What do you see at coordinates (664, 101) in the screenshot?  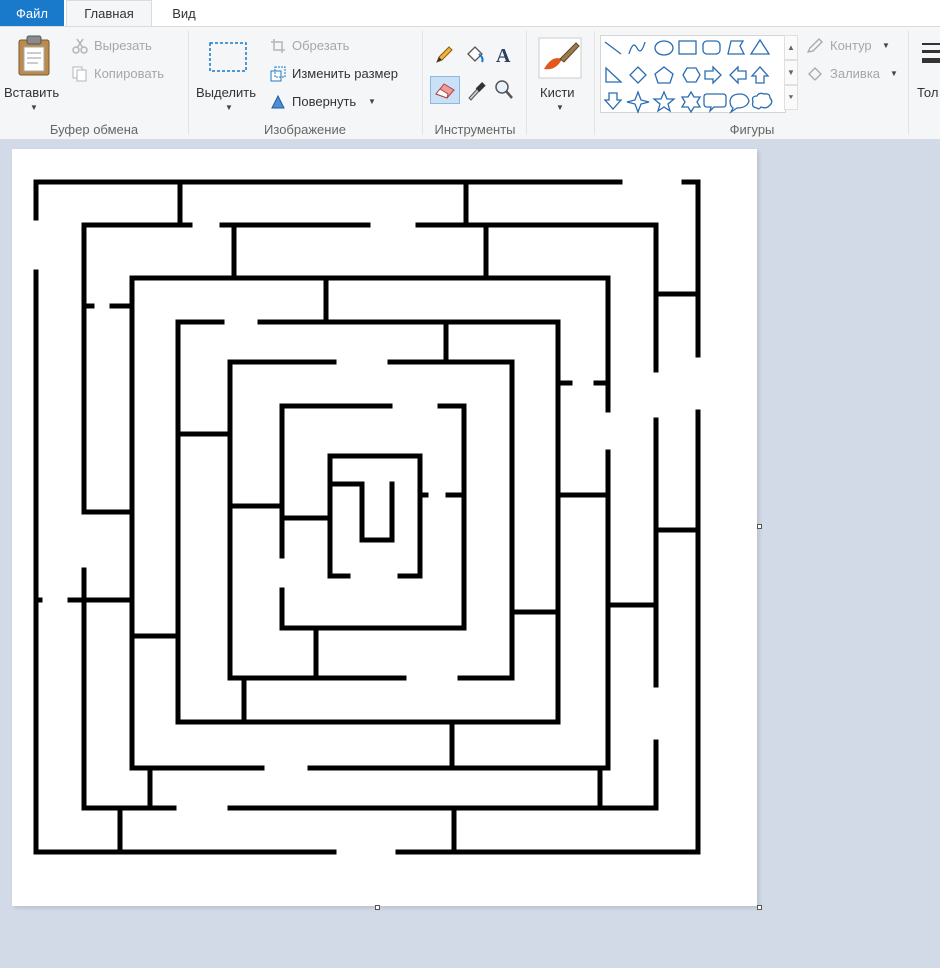 I see `five-point-star-shape-icon` at bounding box center [664, 101].